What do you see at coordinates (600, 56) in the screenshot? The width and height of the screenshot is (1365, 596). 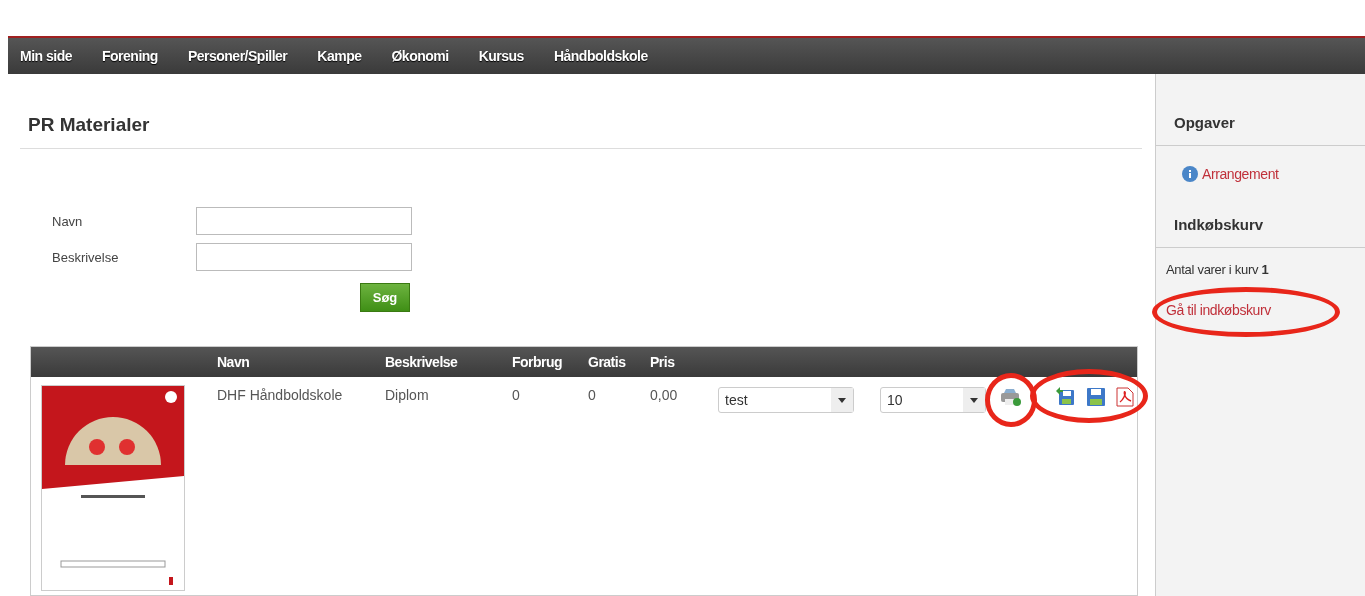 I see `nav-item: Håndboldskole` at bounding box center [600, 56].